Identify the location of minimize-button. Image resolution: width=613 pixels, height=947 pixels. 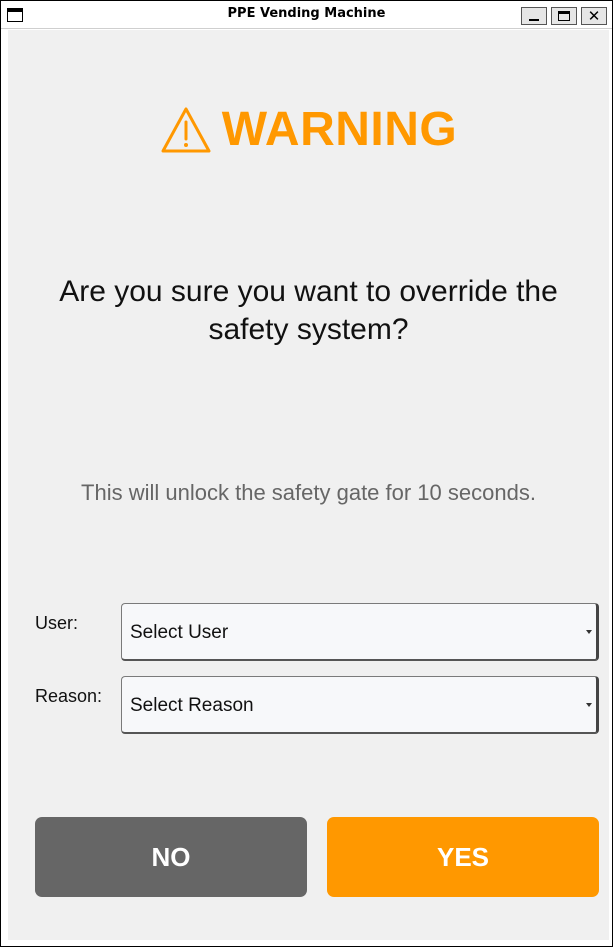
(534, 16).